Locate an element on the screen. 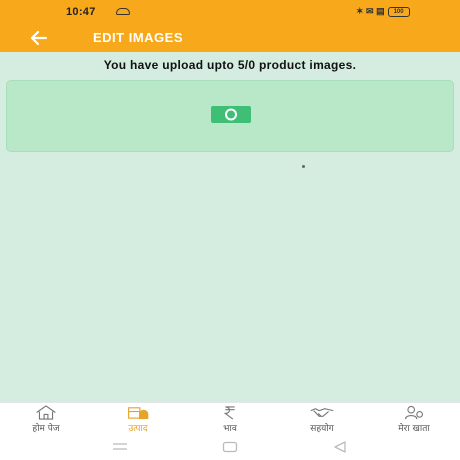 This screenshot has height=460, width=460. system-home-button is located at coordinates (230, 449).